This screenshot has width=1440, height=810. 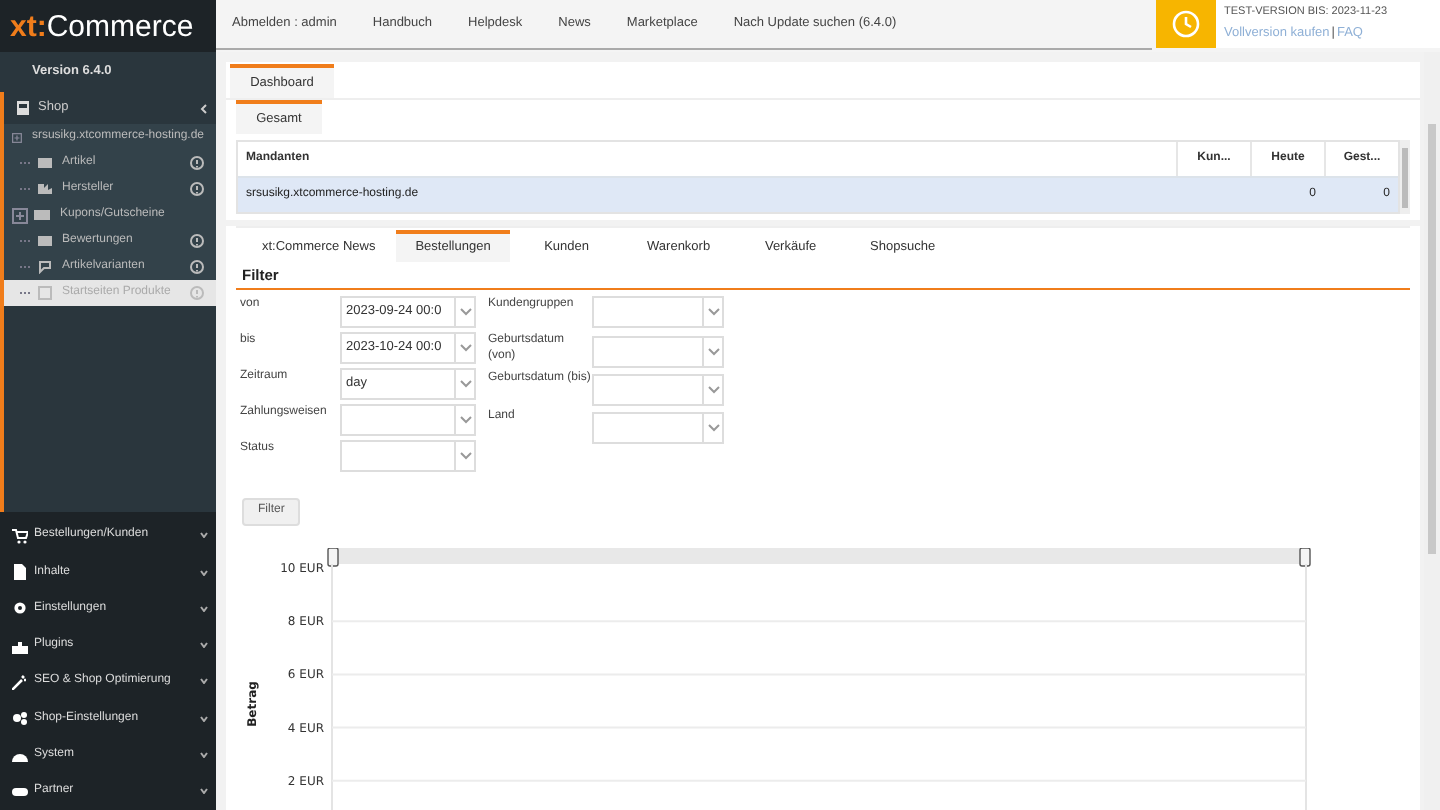 What do you see at coordinates (1186, 24) in the screenshot?
I see `clock-icon` at bounding box center [1186, 24].